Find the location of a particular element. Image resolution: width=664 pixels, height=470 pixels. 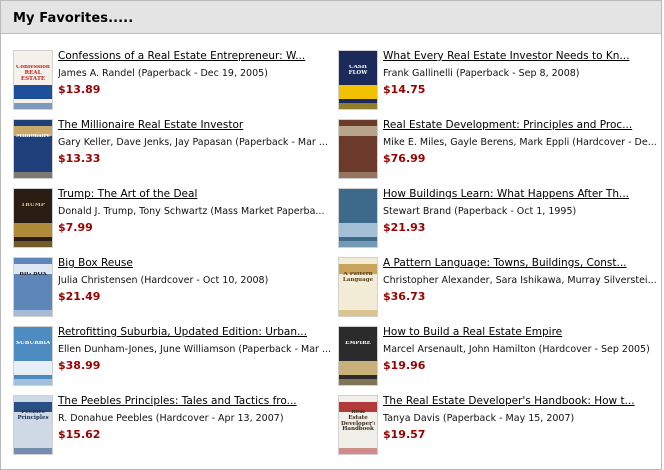

item-author-format: Tanya Davis (Paperback - May 15, 2007) is located at coordinates (479, 418).